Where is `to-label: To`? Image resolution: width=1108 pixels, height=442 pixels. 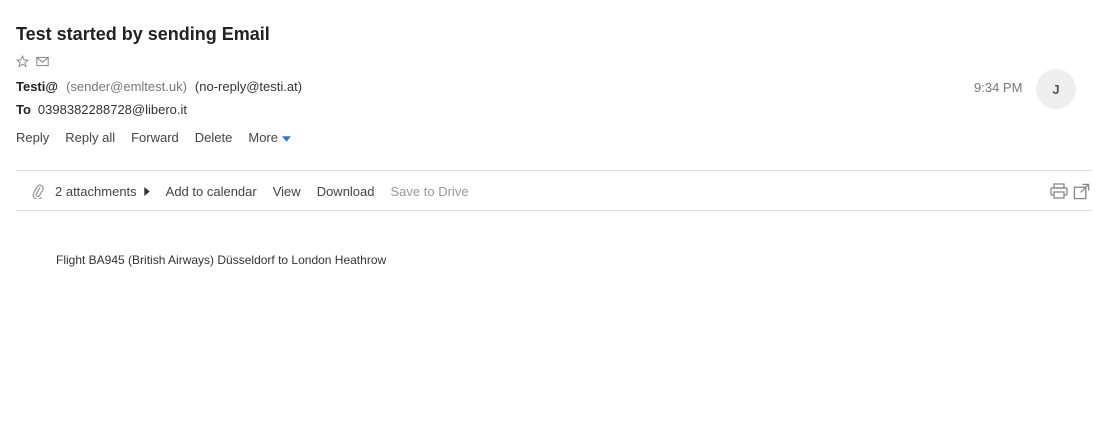 to-label: To is located at coordinates (23, 109).